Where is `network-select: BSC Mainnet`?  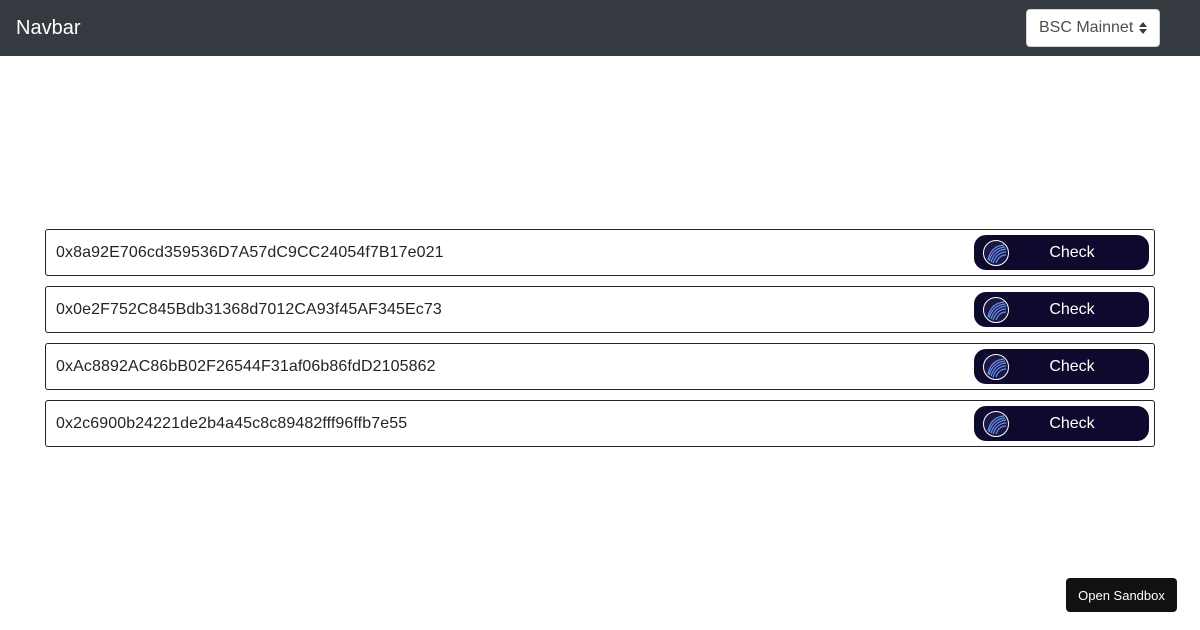 network-select: BSC Mainnet is located at coordinates (1093, 28).